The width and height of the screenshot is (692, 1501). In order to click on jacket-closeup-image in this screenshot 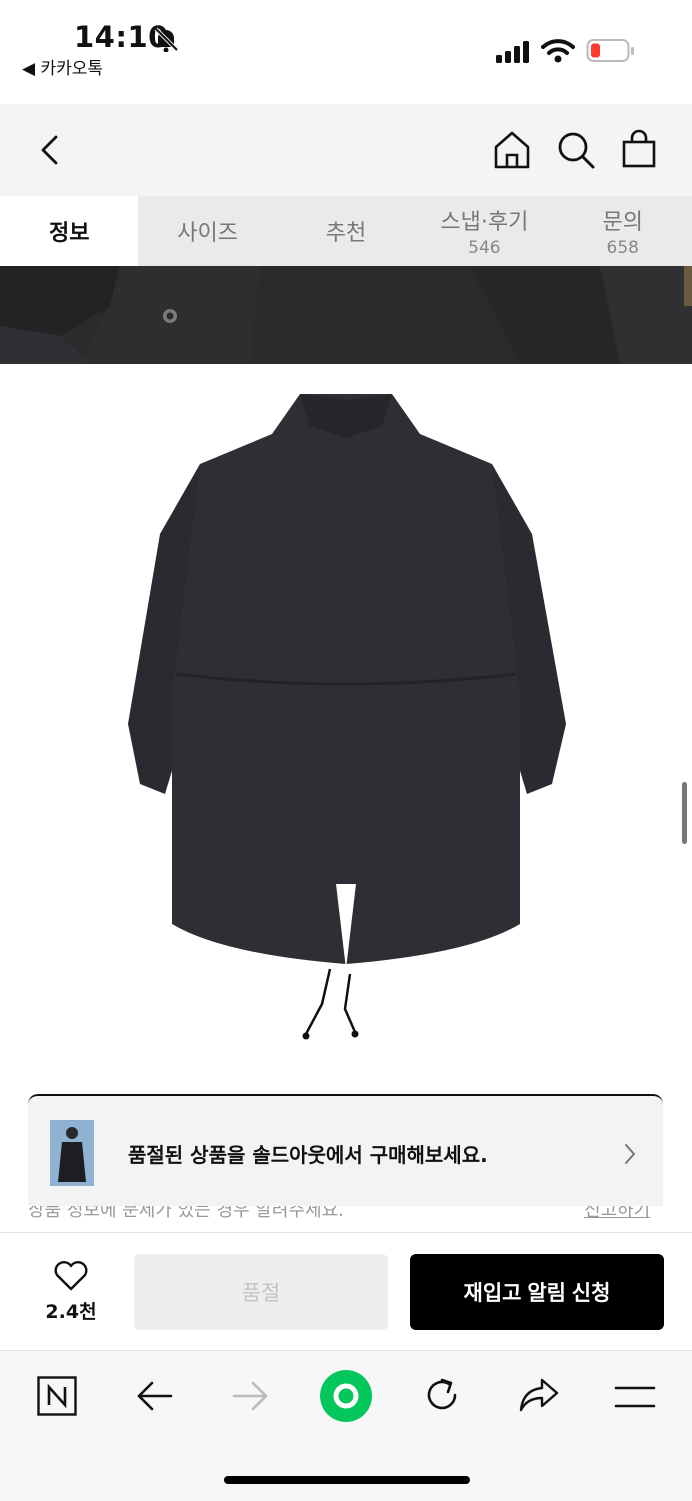, I will do `click(346, 315)`.